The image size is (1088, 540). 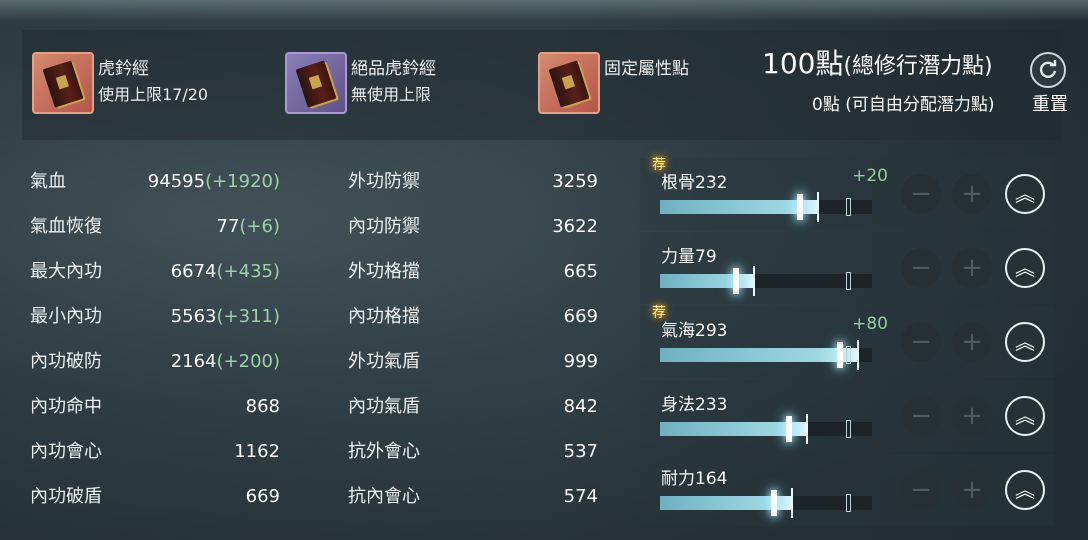 What do you see at coordinates (242, 181) in the screenshot?
I see `stat-bonus: (+1920)` at bounding box center [242, 181].